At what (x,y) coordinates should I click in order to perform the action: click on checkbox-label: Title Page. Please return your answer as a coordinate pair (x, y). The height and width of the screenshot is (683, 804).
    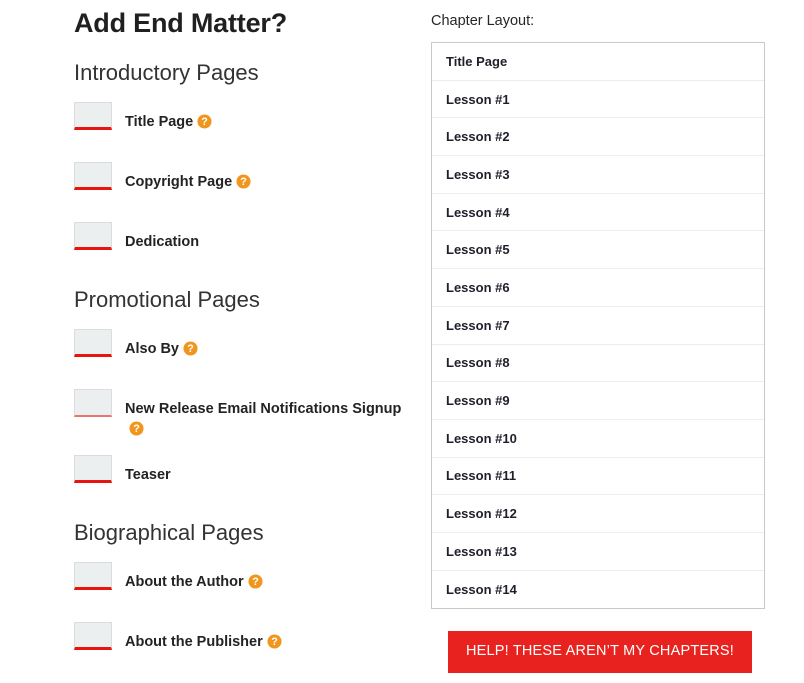
    Looking at the image, I should click on (159, 122).